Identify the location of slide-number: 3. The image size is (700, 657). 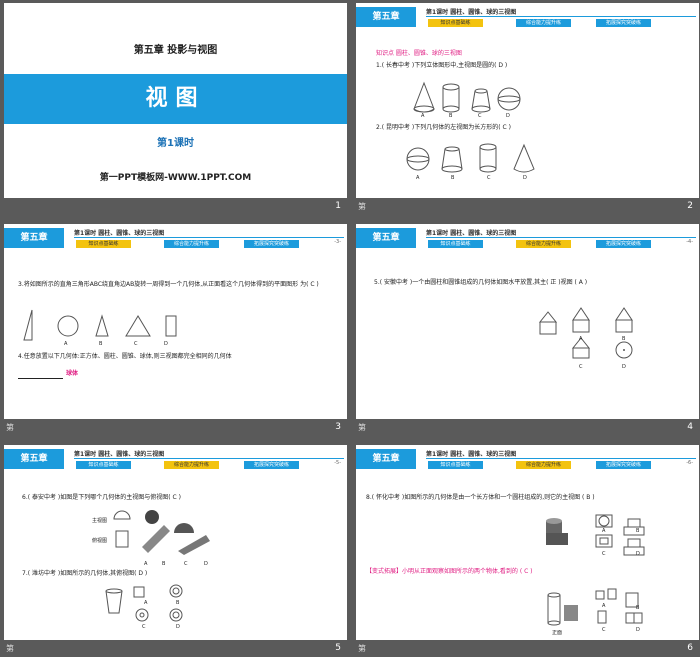
(338, 427).